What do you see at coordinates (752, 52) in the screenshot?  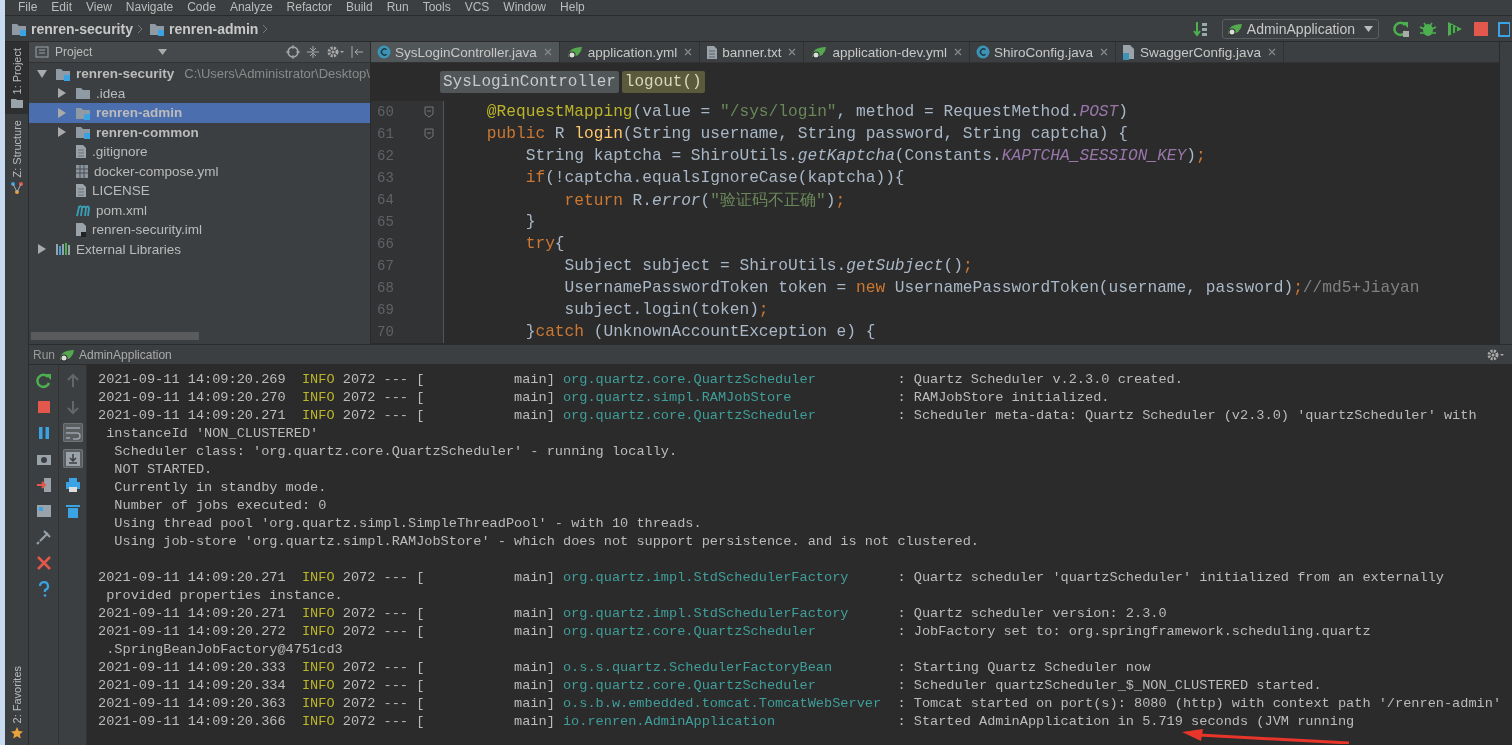 I see `editor-tab: banner.txt` at bounding box center [752, 52].